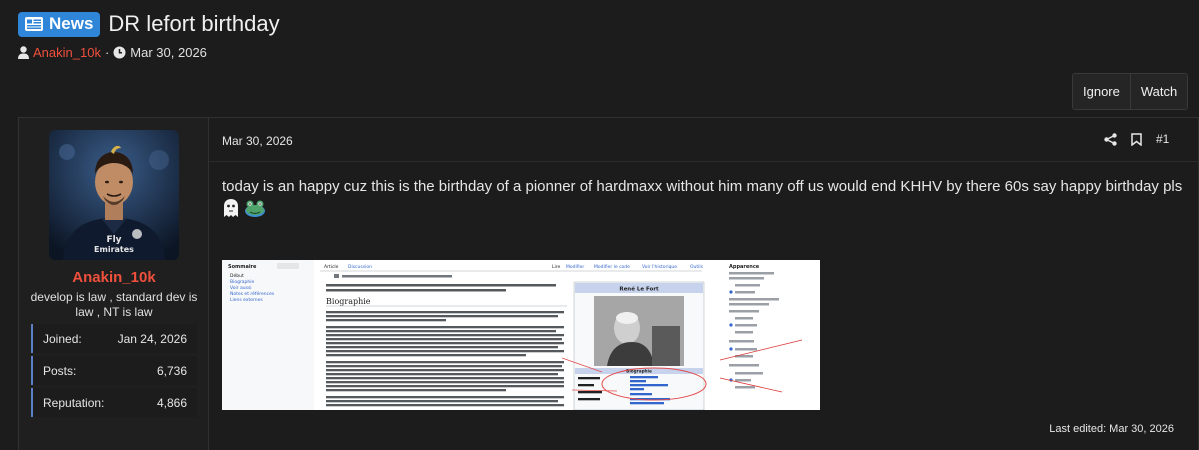 This screenshot has height=450, width=1199. I want to click on stat-value: 4,866, so click(171, 402).